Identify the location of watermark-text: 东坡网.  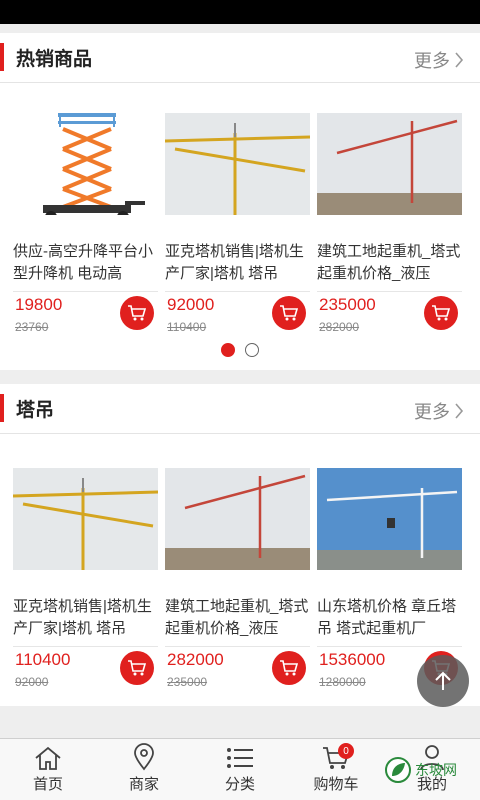
(436, 770).